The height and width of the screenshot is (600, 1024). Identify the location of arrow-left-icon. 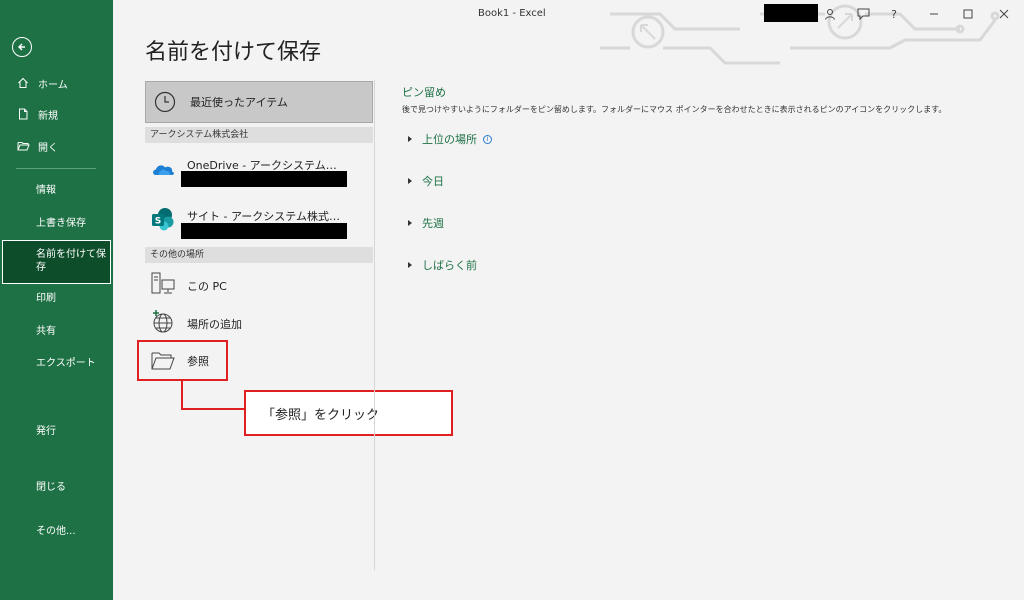
(21, 47).